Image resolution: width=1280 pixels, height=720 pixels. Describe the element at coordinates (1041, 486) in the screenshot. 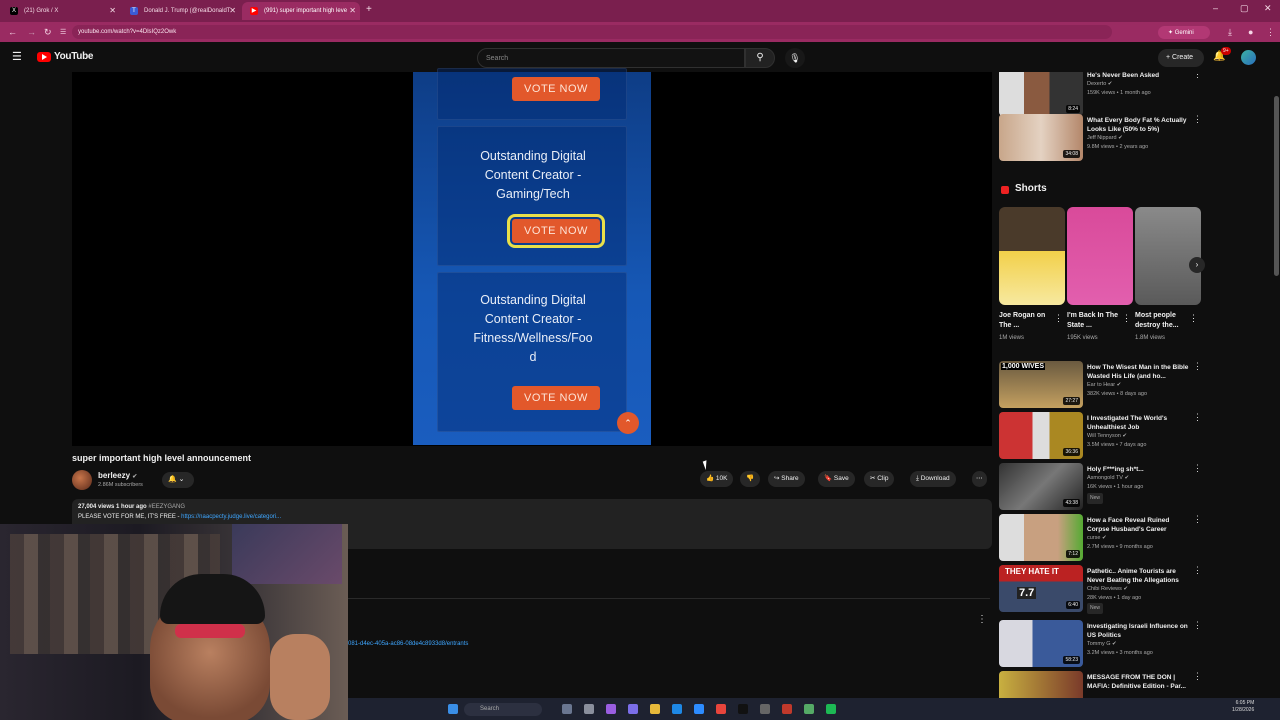

I see `video-thumbnail: 43:38` at that location.